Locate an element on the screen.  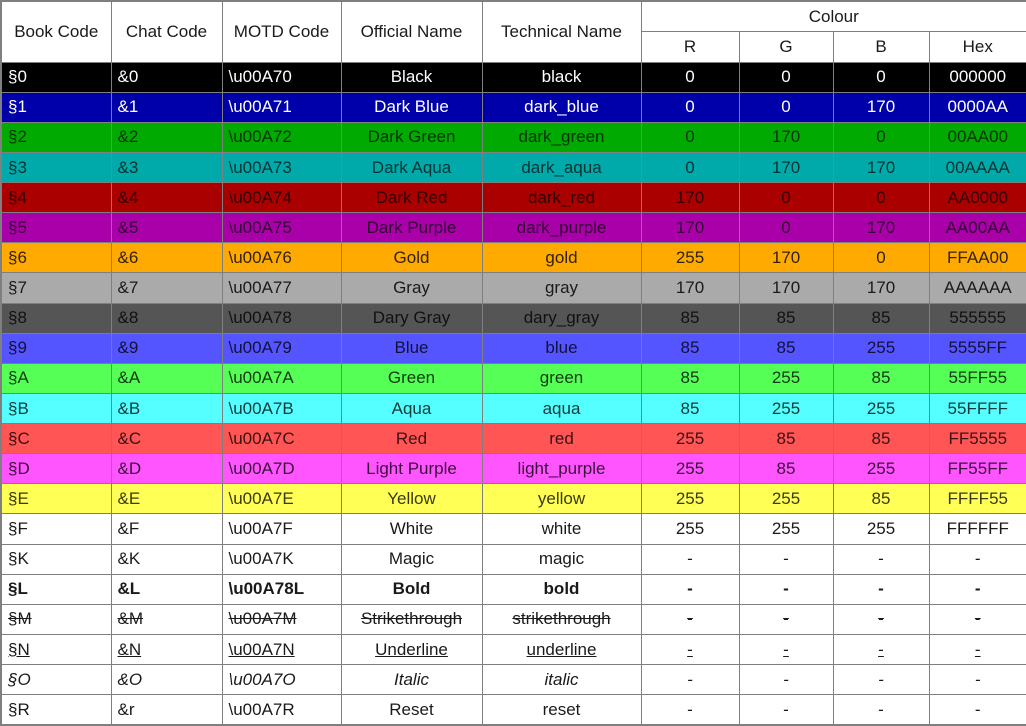
cell-chat-code: &O is located at coordinates (166, 679).